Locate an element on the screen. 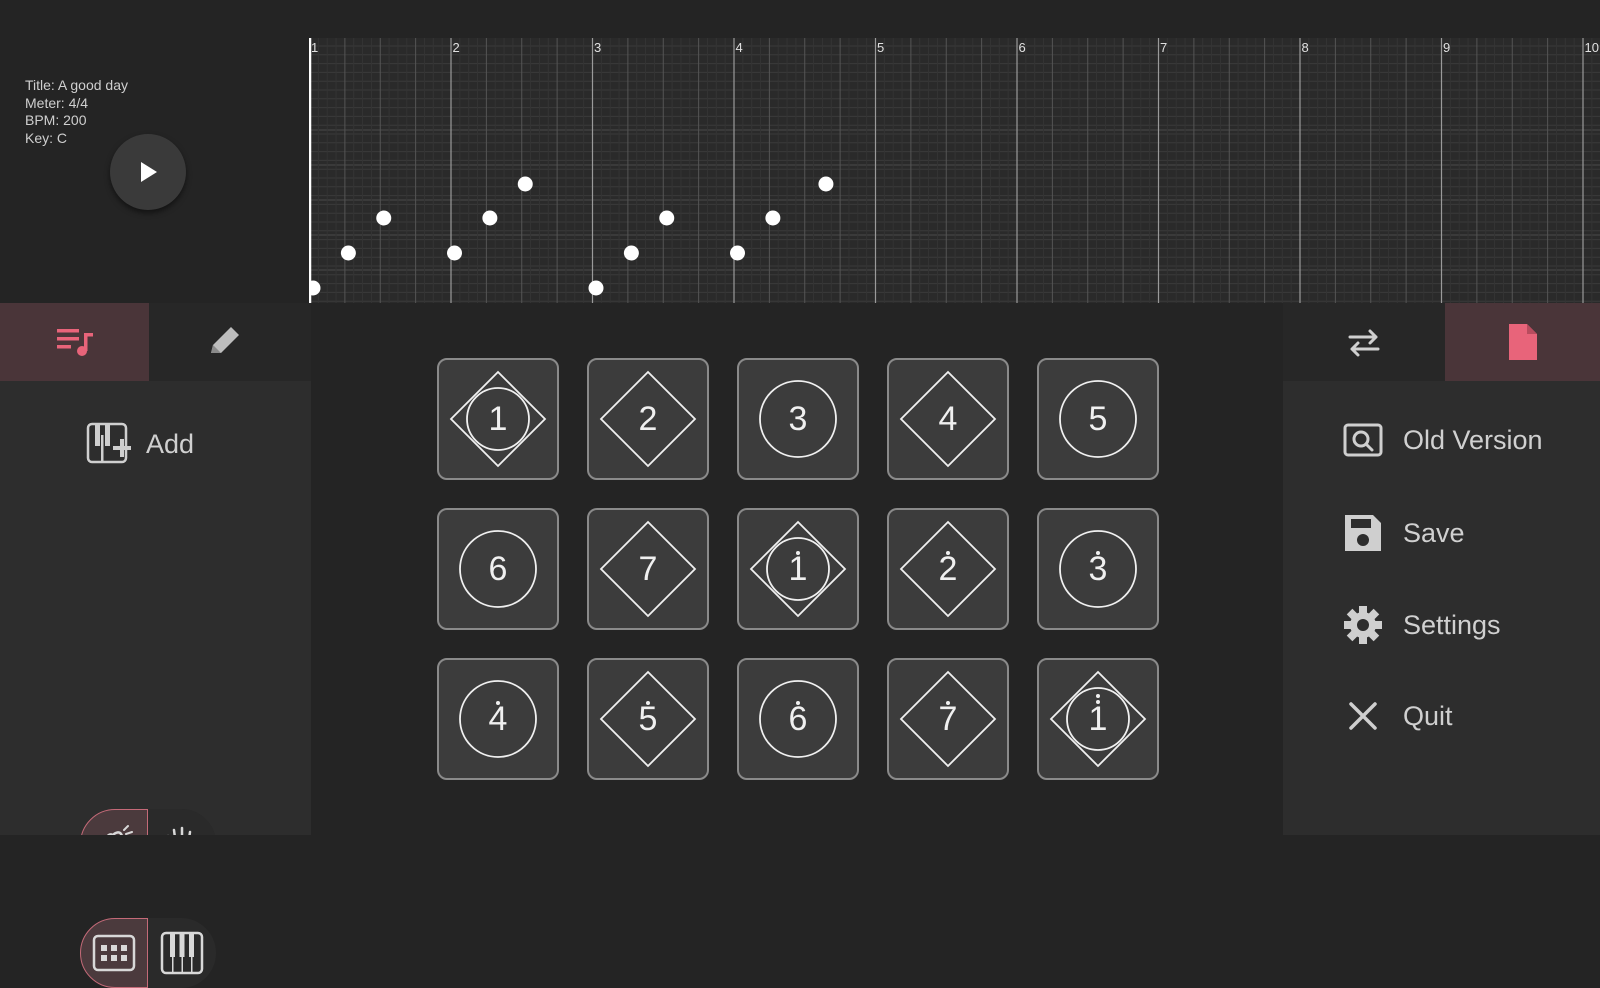  menu-save: Save is located at coordinates (1404, 533).